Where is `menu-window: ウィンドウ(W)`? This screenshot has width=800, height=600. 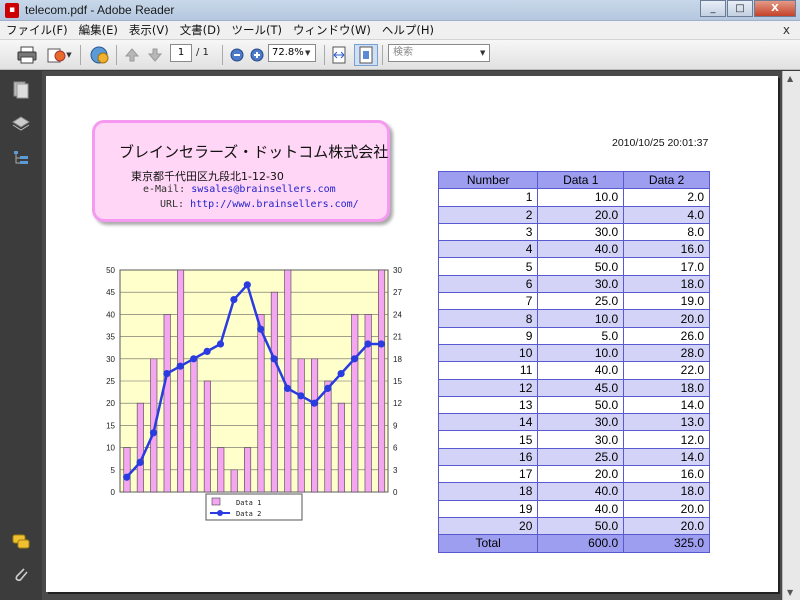
menu-window: ウィンドウ(W) is located at coordinates (332, 30).